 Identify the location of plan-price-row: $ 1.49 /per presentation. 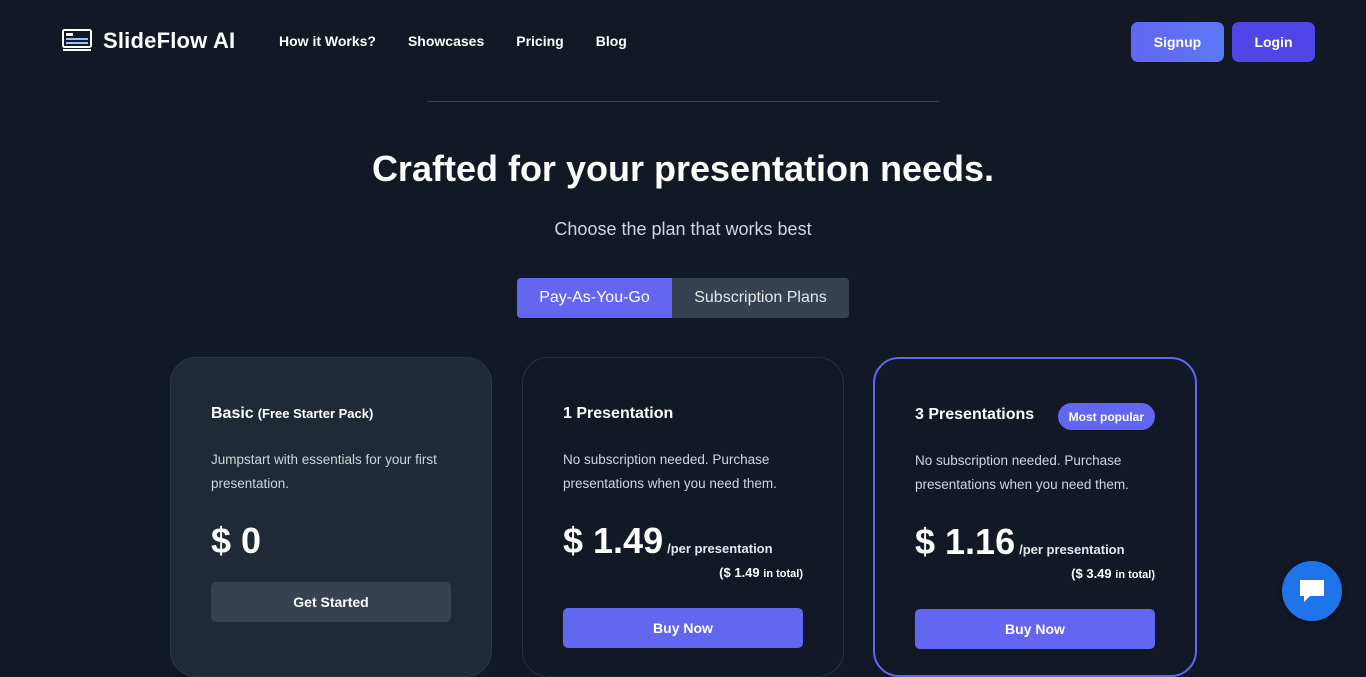
(668, 541).